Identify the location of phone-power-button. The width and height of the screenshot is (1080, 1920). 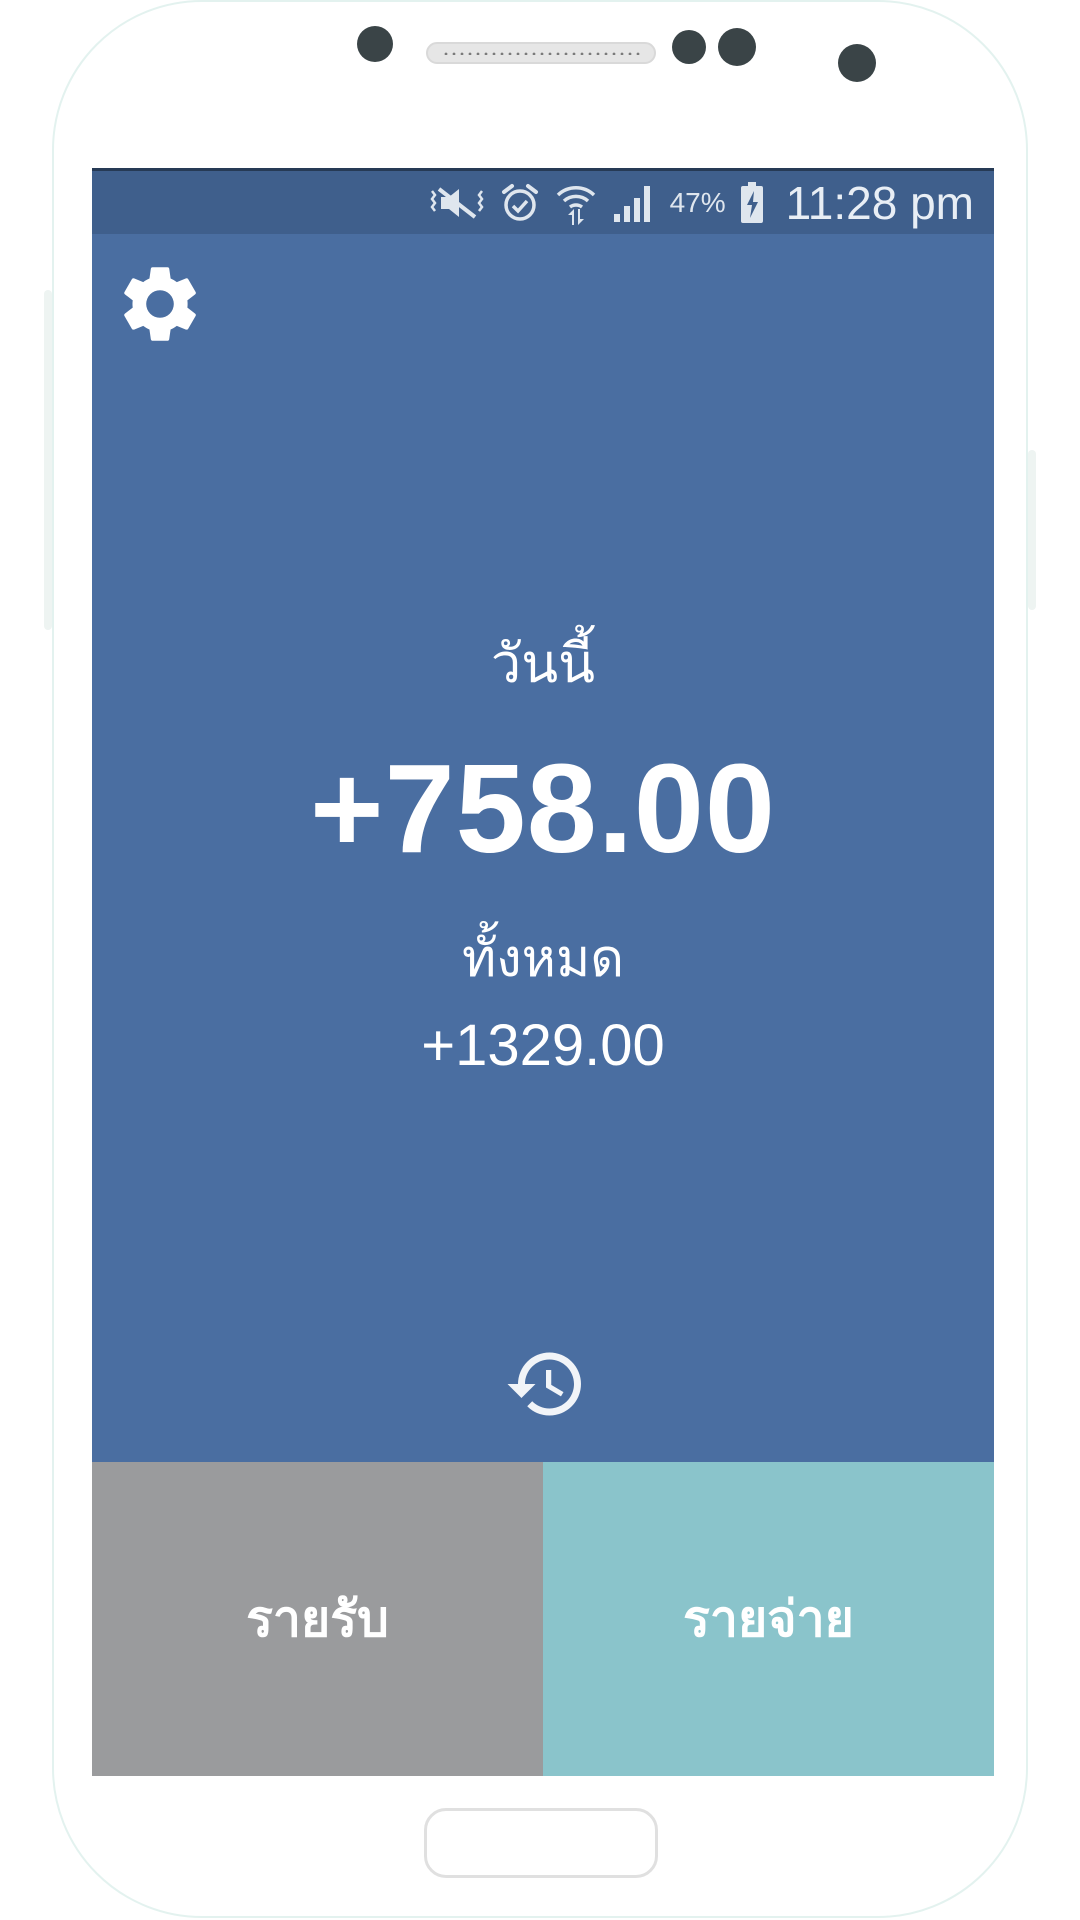
(1032, 530).